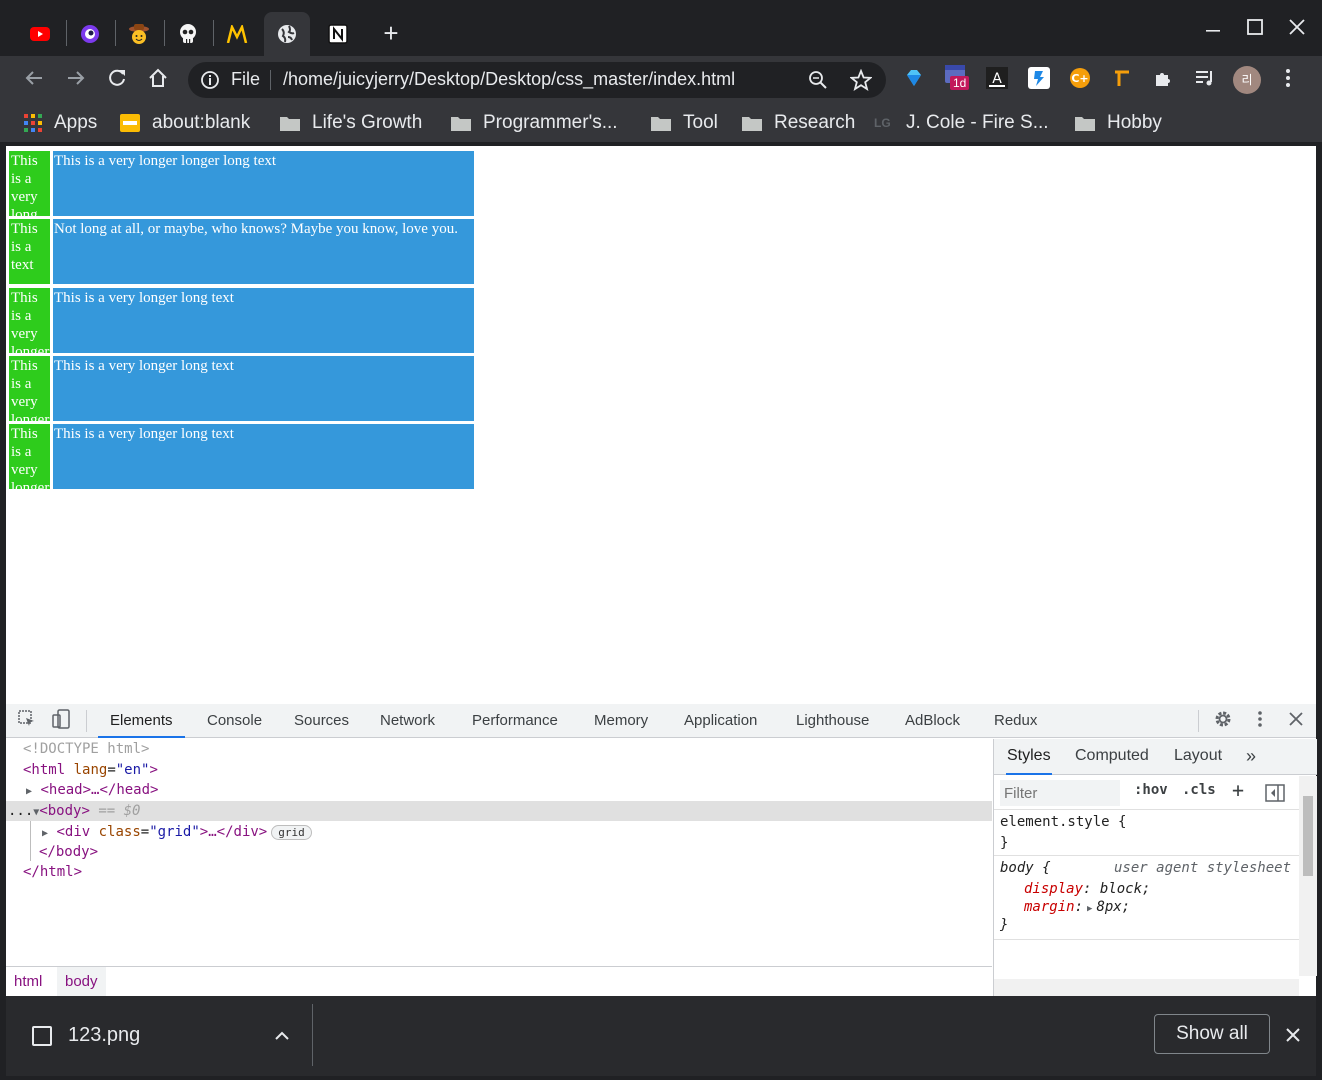 This screenshot has height=1080, width=1322. What do you see at coordinates (1260, 721) in the screenshot?
I see `devtools-menu-button` at bounding box center [1260, 721].